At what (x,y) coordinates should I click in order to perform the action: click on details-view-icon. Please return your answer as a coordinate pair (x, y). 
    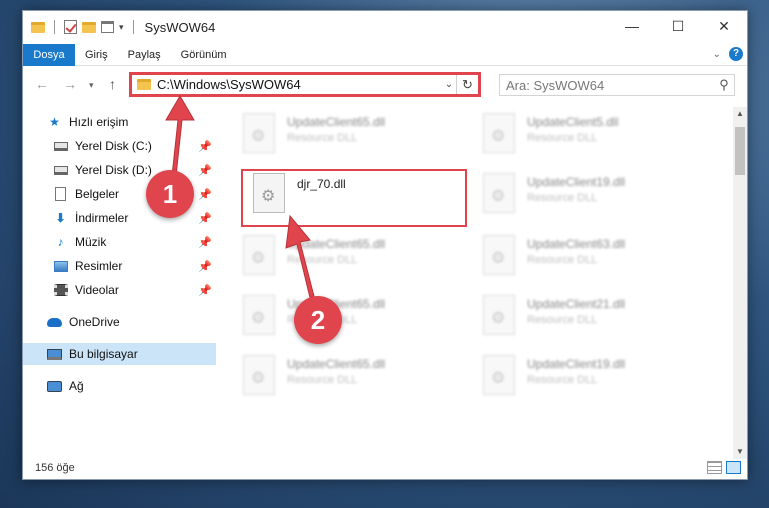
    Looking at the image, I should click on (714, 467).